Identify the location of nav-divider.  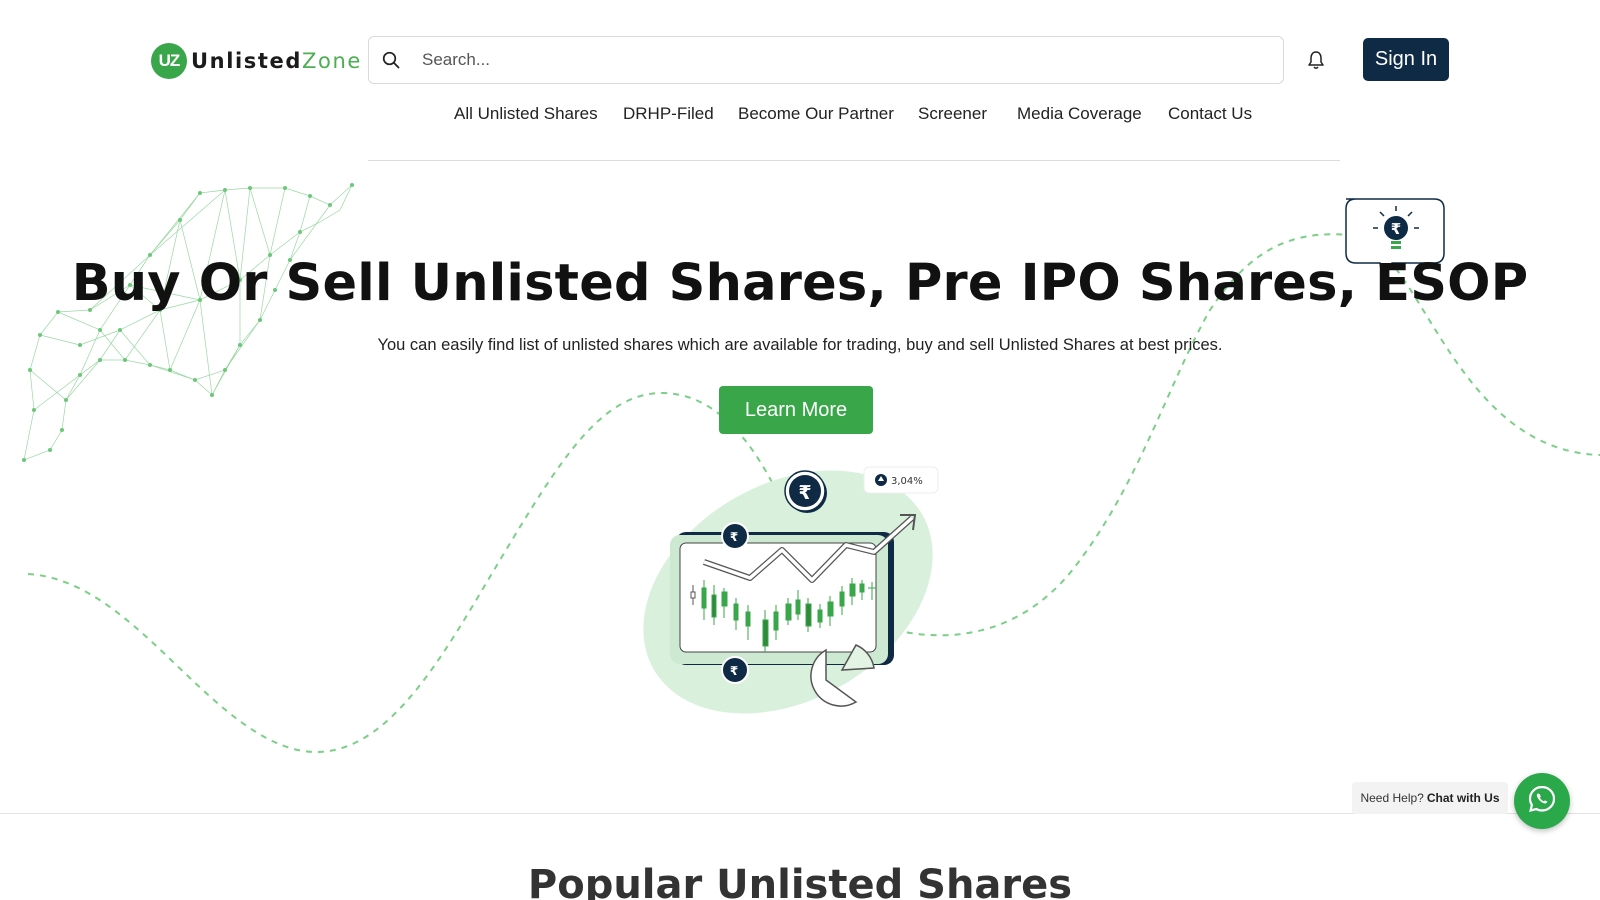
(854, 160).